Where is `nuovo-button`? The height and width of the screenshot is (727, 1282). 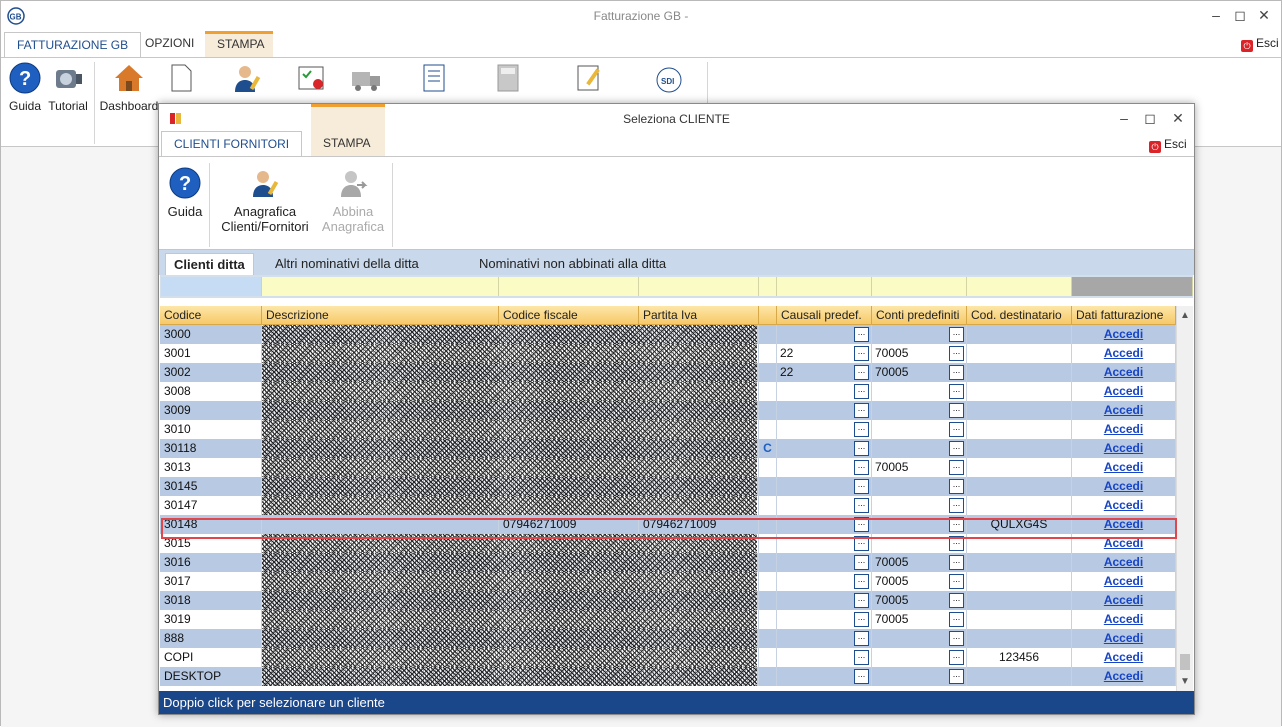
nuovo-button is located at coordinates (181, 81).